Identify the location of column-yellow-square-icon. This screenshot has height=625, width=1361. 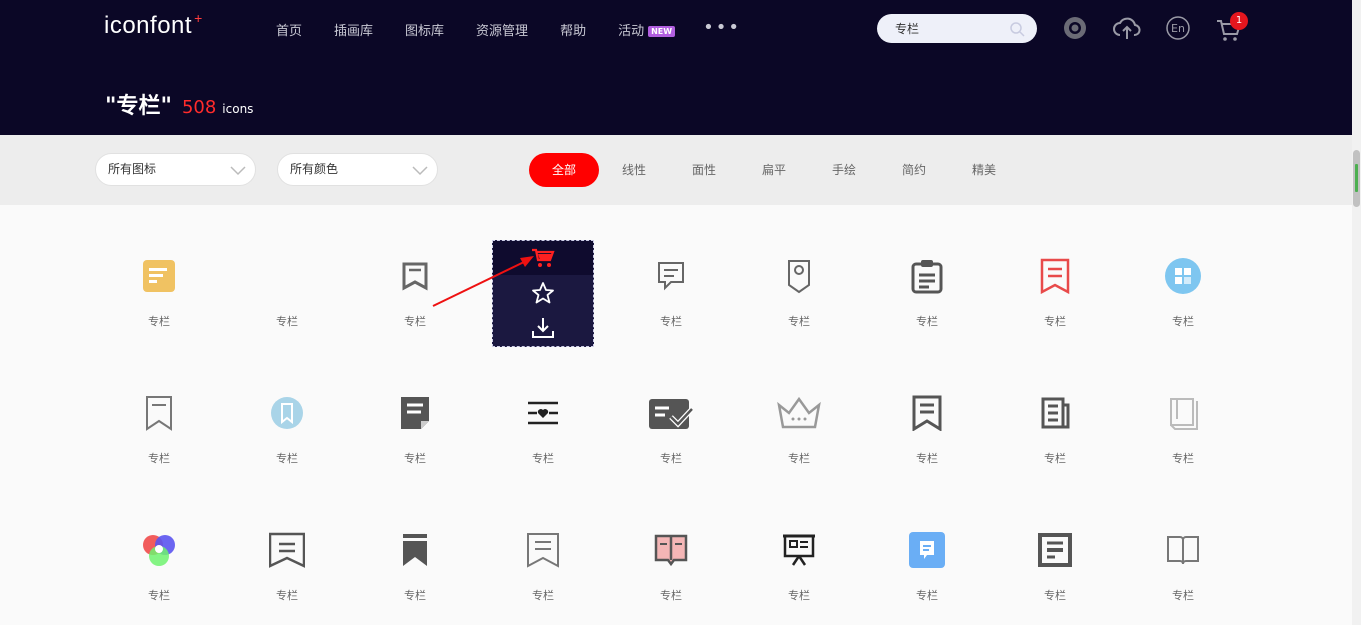
(159, 276).